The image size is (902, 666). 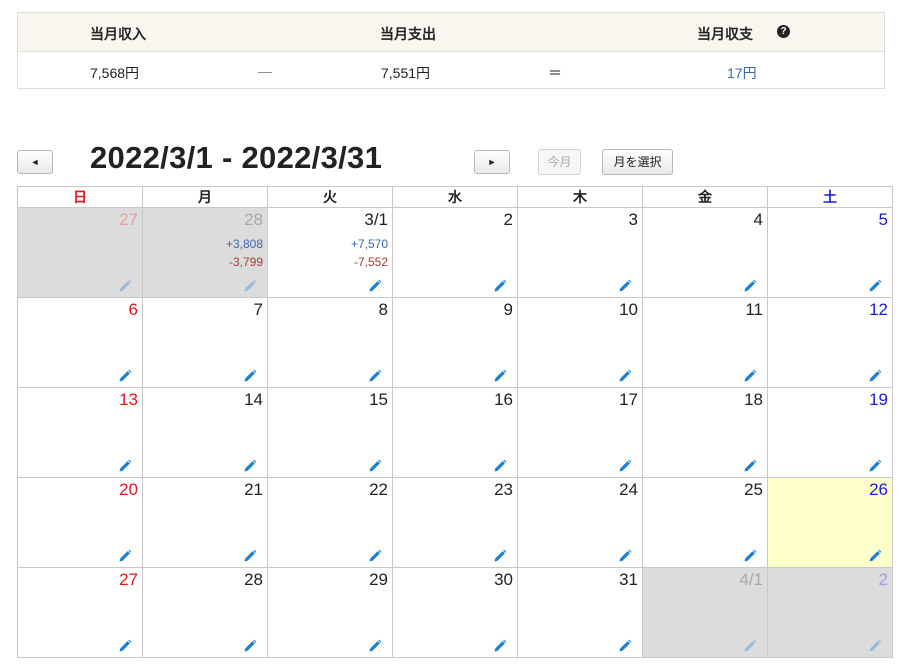 I want to click on day-number: 11, so click(x=754, y=309).